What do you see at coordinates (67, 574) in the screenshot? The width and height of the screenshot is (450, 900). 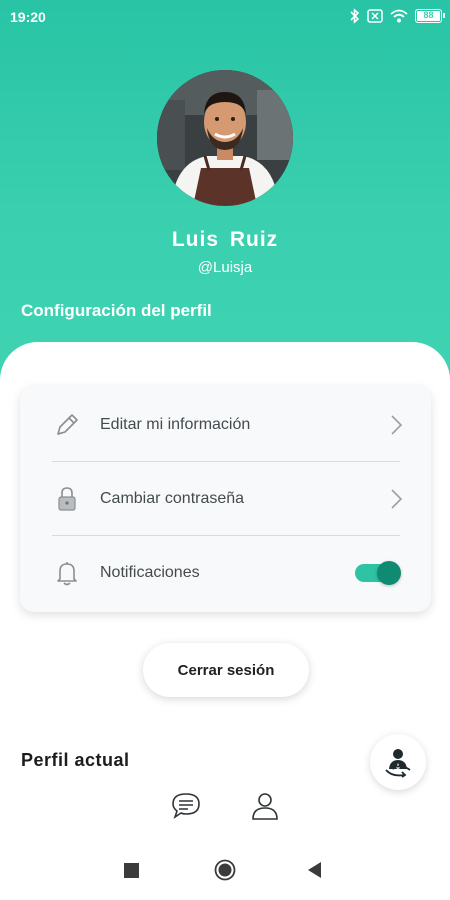 I see `bell-icon` at bounding box center [67, 574].